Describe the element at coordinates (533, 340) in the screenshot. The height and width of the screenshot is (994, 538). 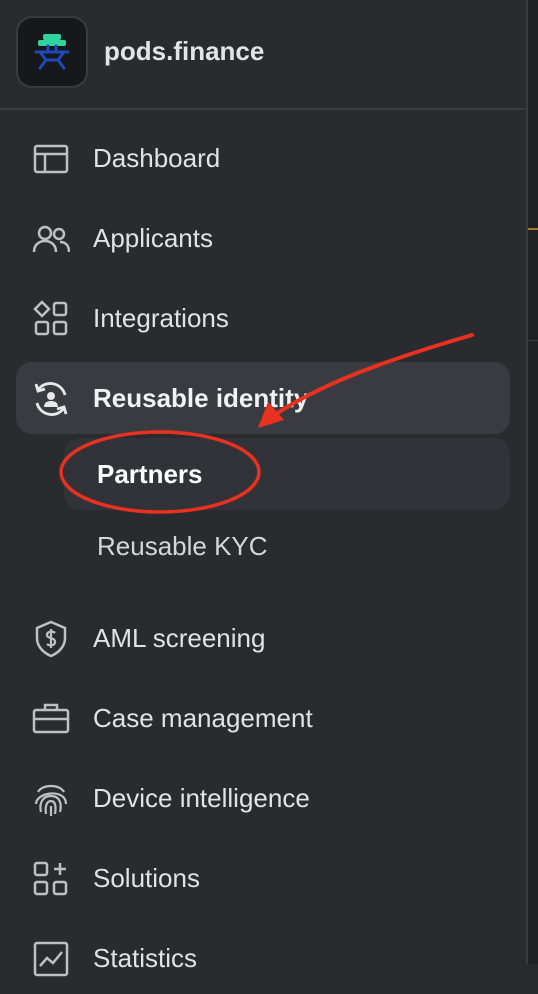
I see `main-panel-divider` at that location.